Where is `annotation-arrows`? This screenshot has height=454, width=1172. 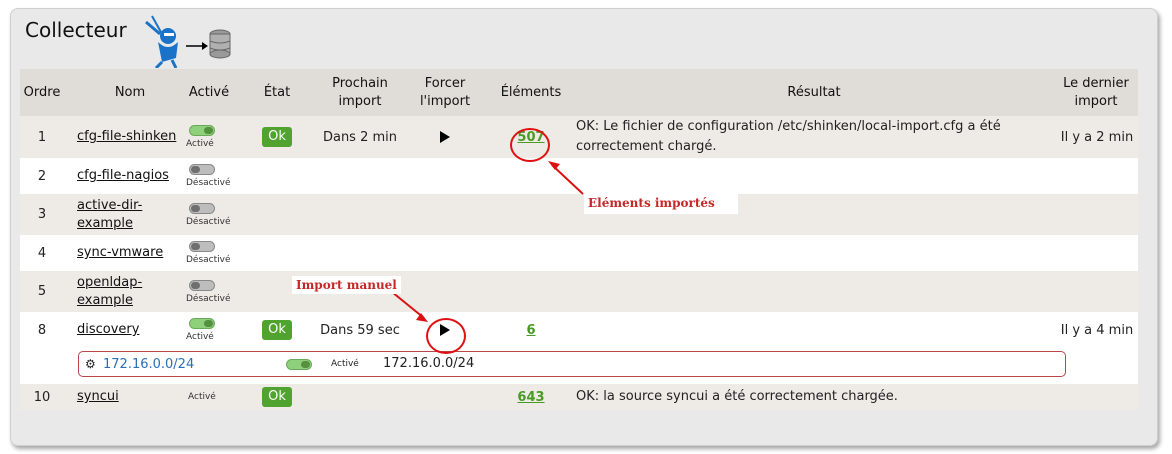
annotation-arrows is located at coordinates (487, 241).